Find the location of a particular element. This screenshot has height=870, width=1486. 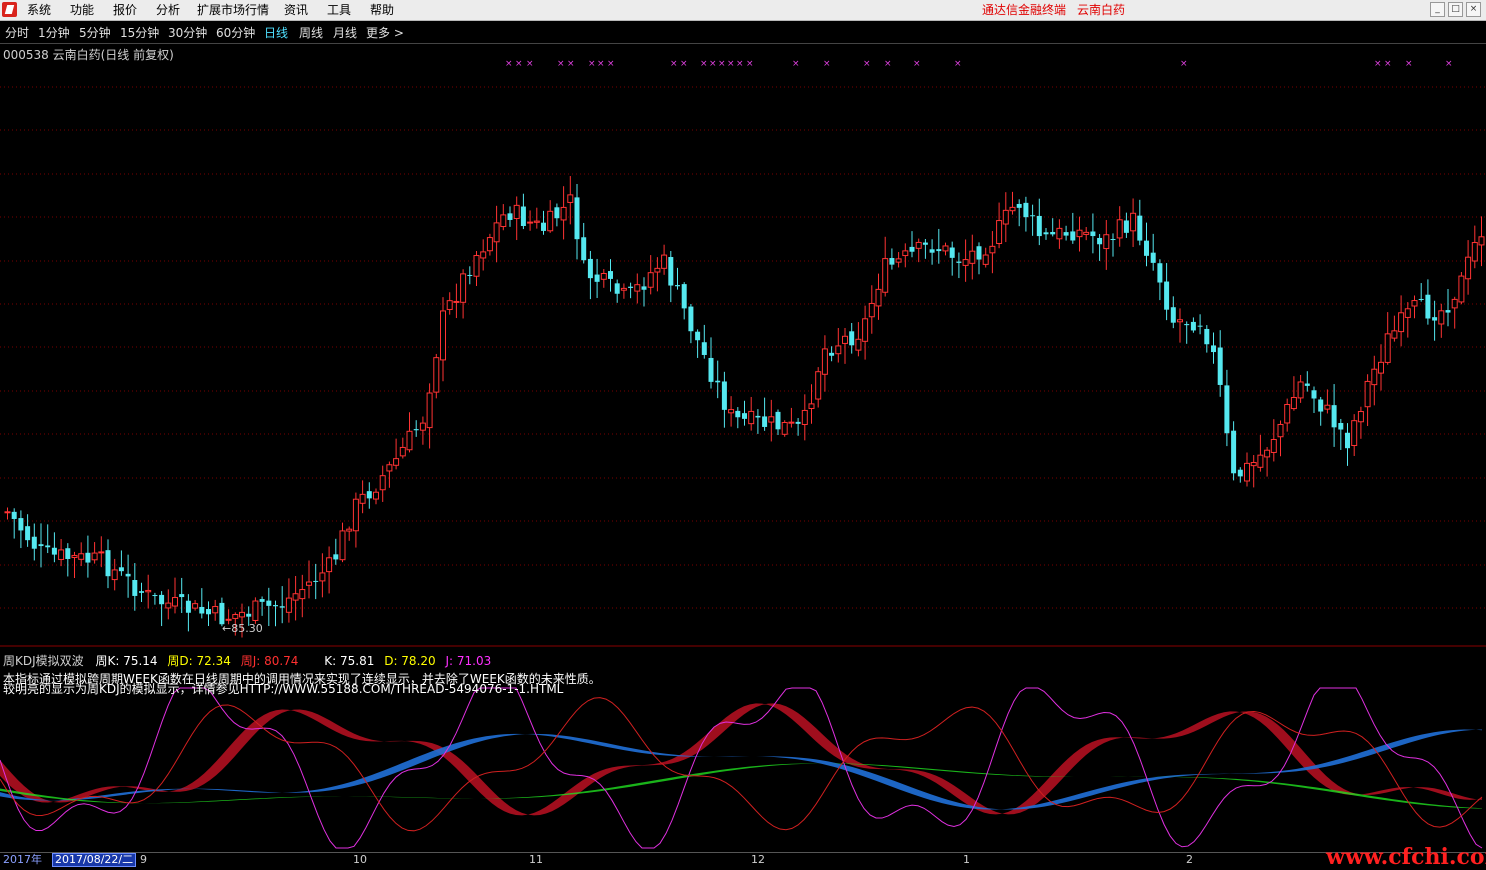

j-value: J: 71.03 is located at coordinates (468, 661).